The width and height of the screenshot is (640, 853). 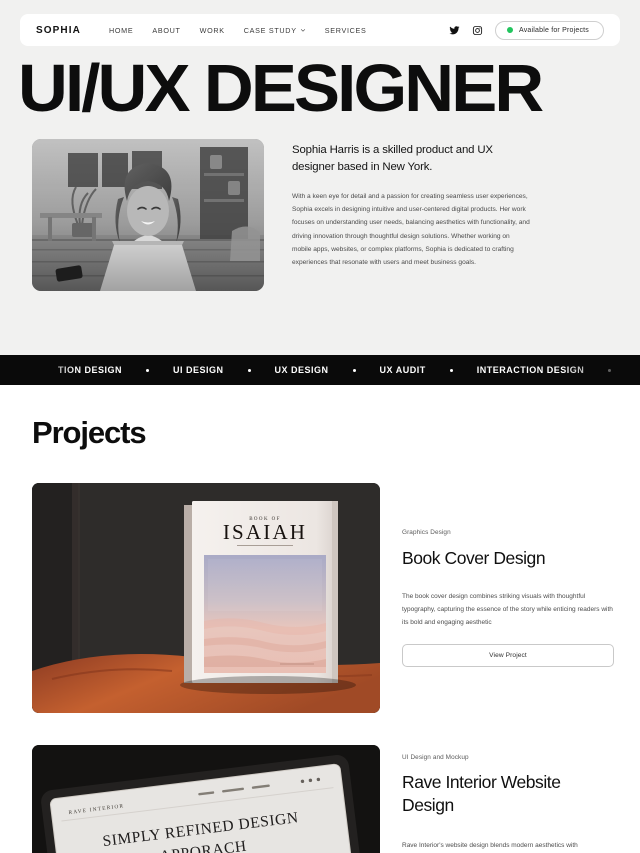 I want to click on nav-item-case-study: CASE STUDY, so click(x=275, y=30).